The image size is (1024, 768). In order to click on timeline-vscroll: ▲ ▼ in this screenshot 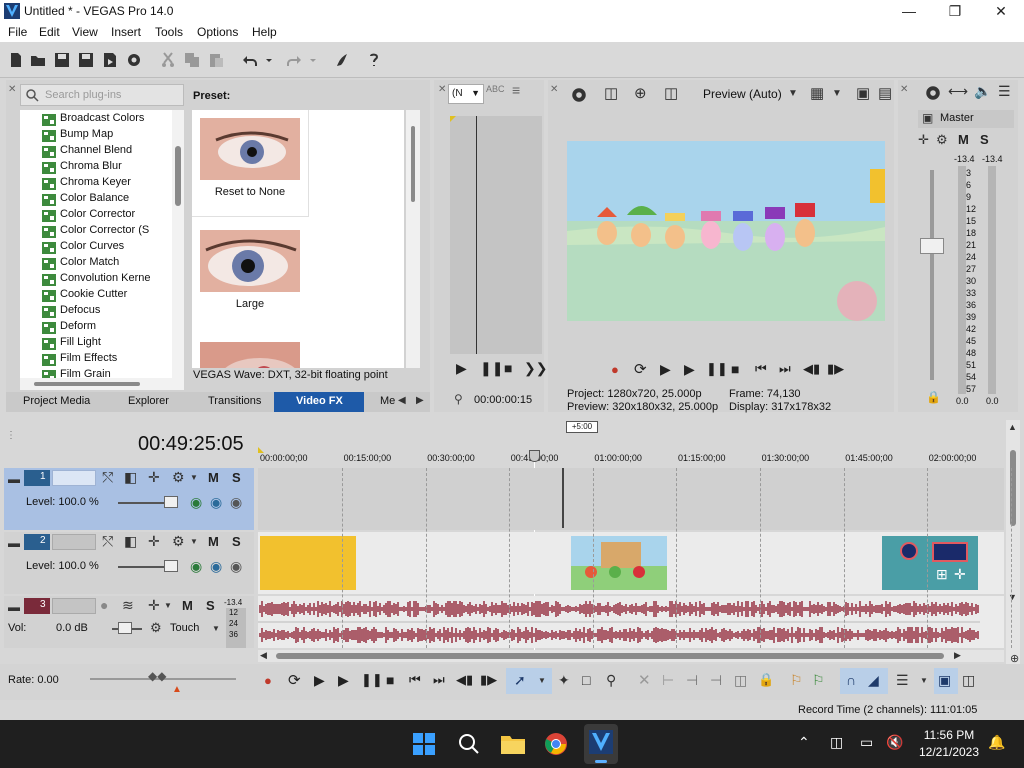, I will do `click(1013, 542)`.